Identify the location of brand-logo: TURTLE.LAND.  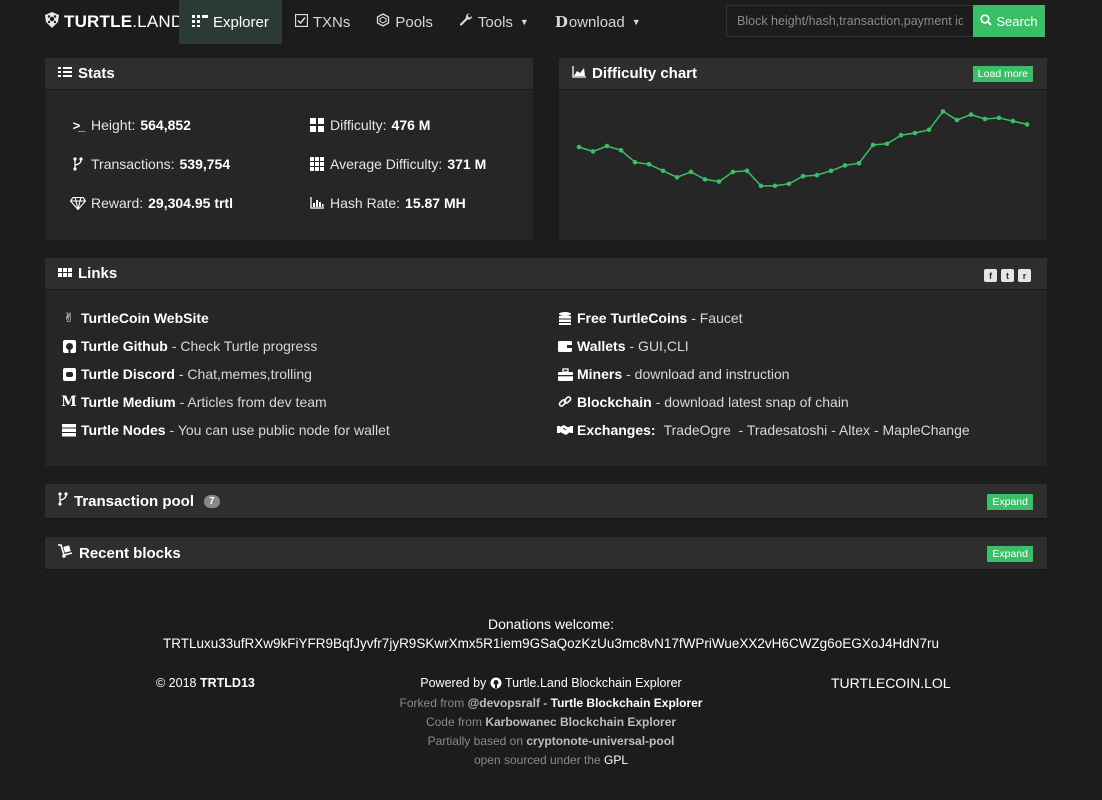
(113, 22).